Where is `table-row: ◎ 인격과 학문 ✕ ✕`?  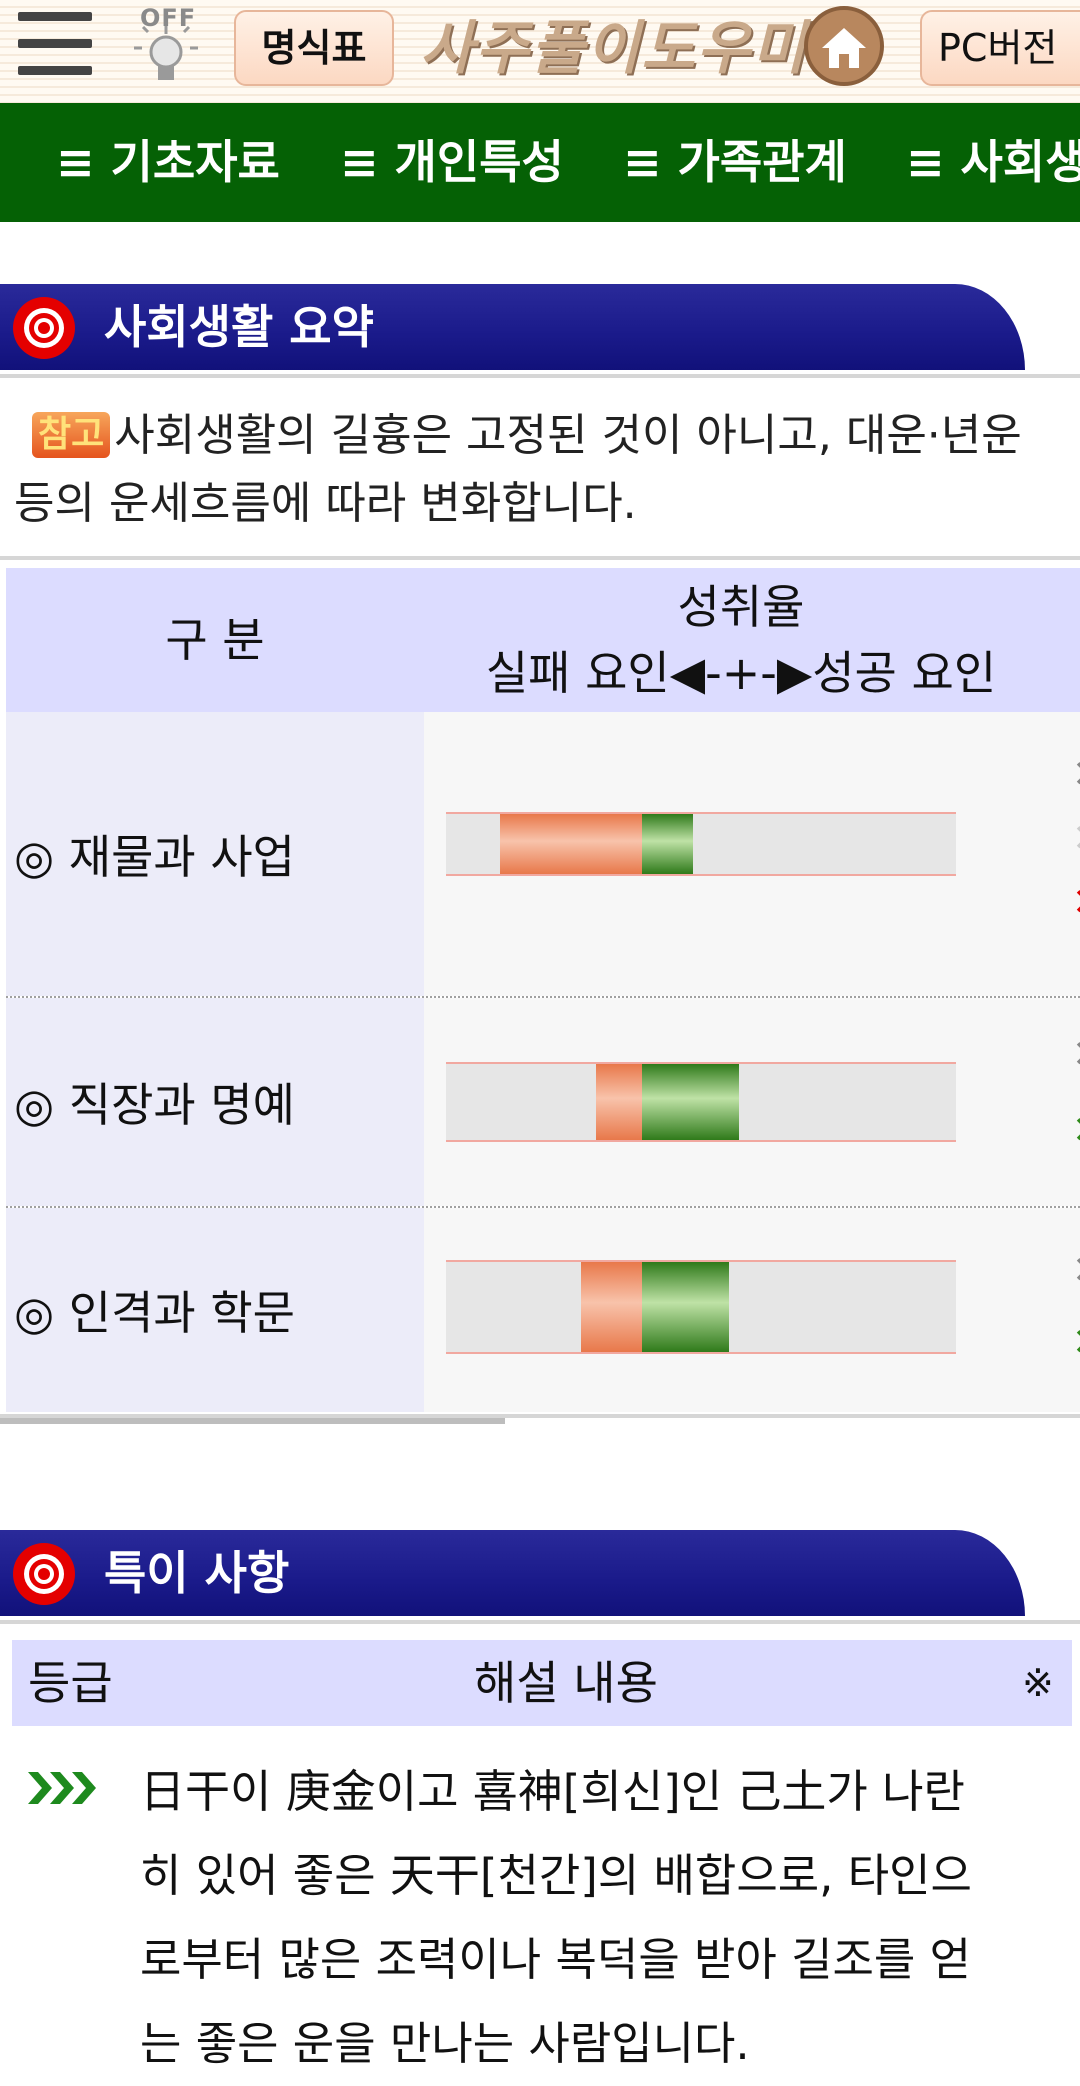
table-row: ◎ 인격과 학문 ✕ ✕ is located at coordinates (543, 1310).